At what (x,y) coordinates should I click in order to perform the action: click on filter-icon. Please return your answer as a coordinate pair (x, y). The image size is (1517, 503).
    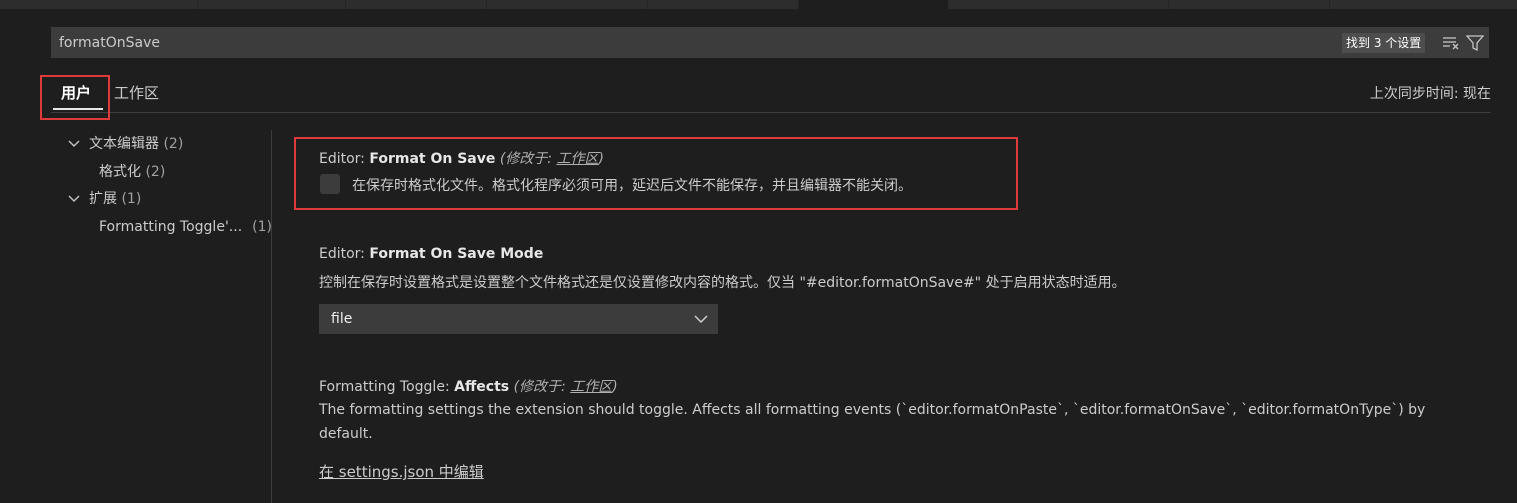
    Looking at the image, I should click on (1475, 43).